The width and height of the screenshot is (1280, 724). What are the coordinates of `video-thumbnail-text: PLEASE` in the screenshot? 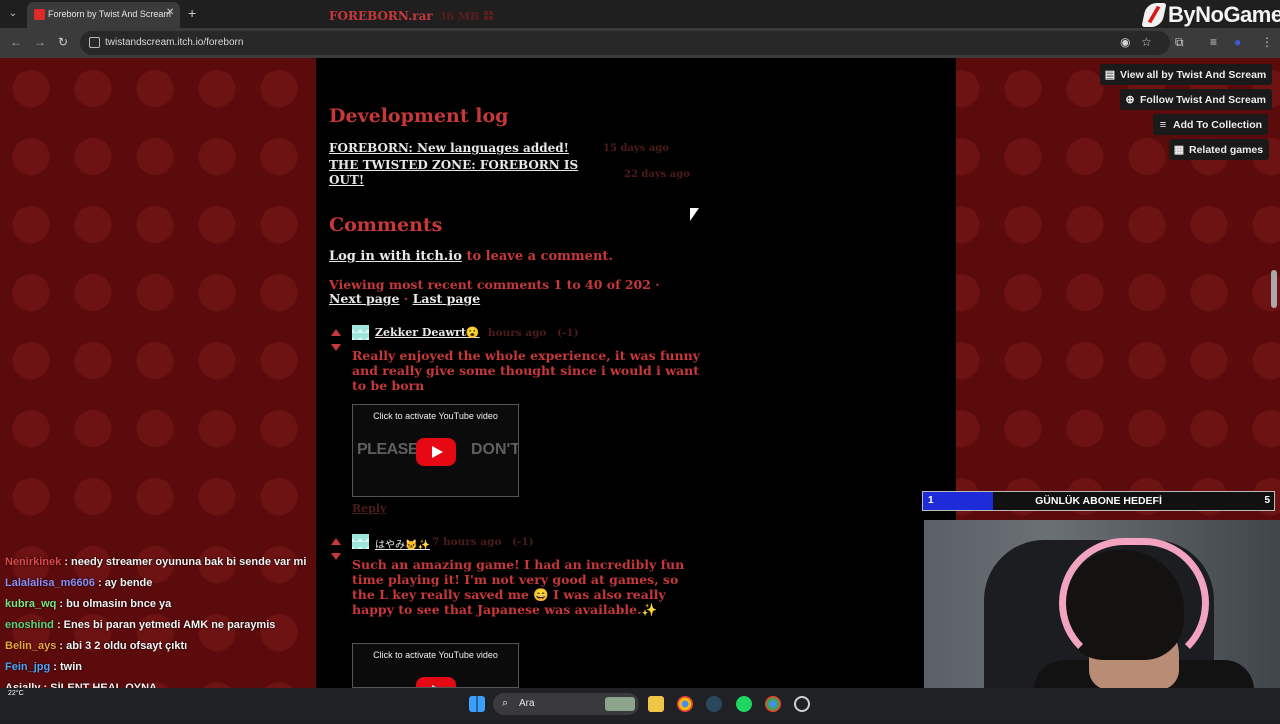 It's located at (388, 449).